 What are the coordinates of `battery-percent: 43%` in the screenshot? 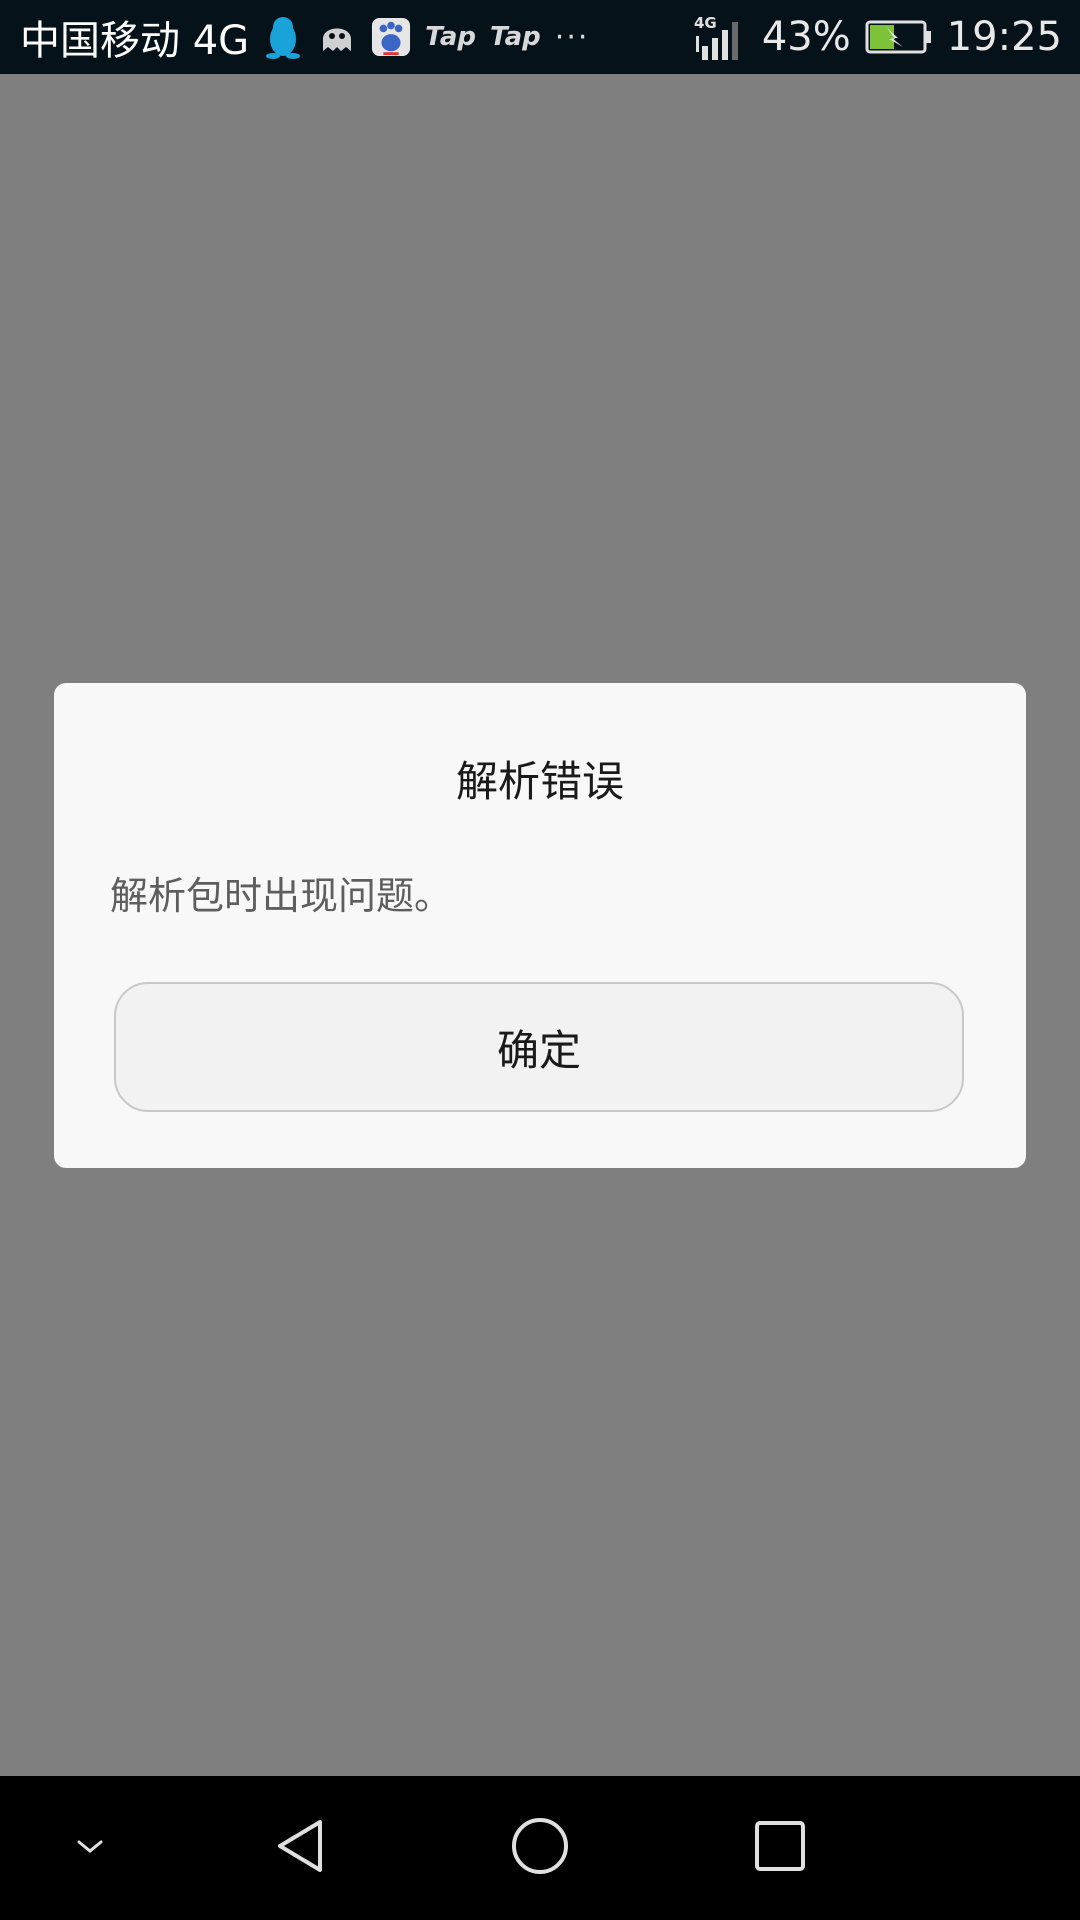 It's located at (806, 37).